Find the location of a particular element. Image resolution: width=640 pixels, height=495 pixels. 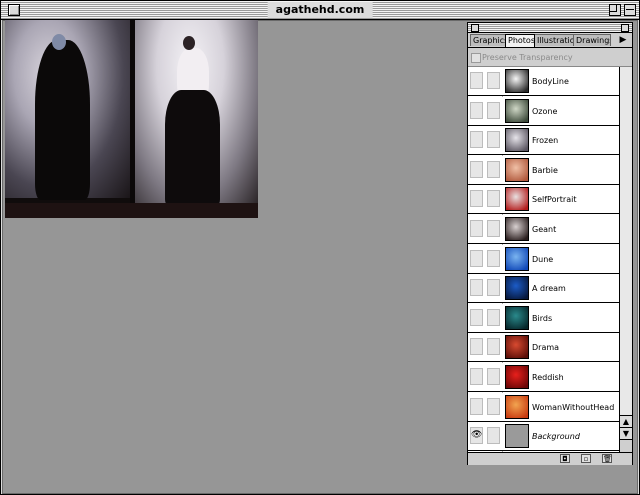

collapse-box-icon is located at coordinates (630, 10).